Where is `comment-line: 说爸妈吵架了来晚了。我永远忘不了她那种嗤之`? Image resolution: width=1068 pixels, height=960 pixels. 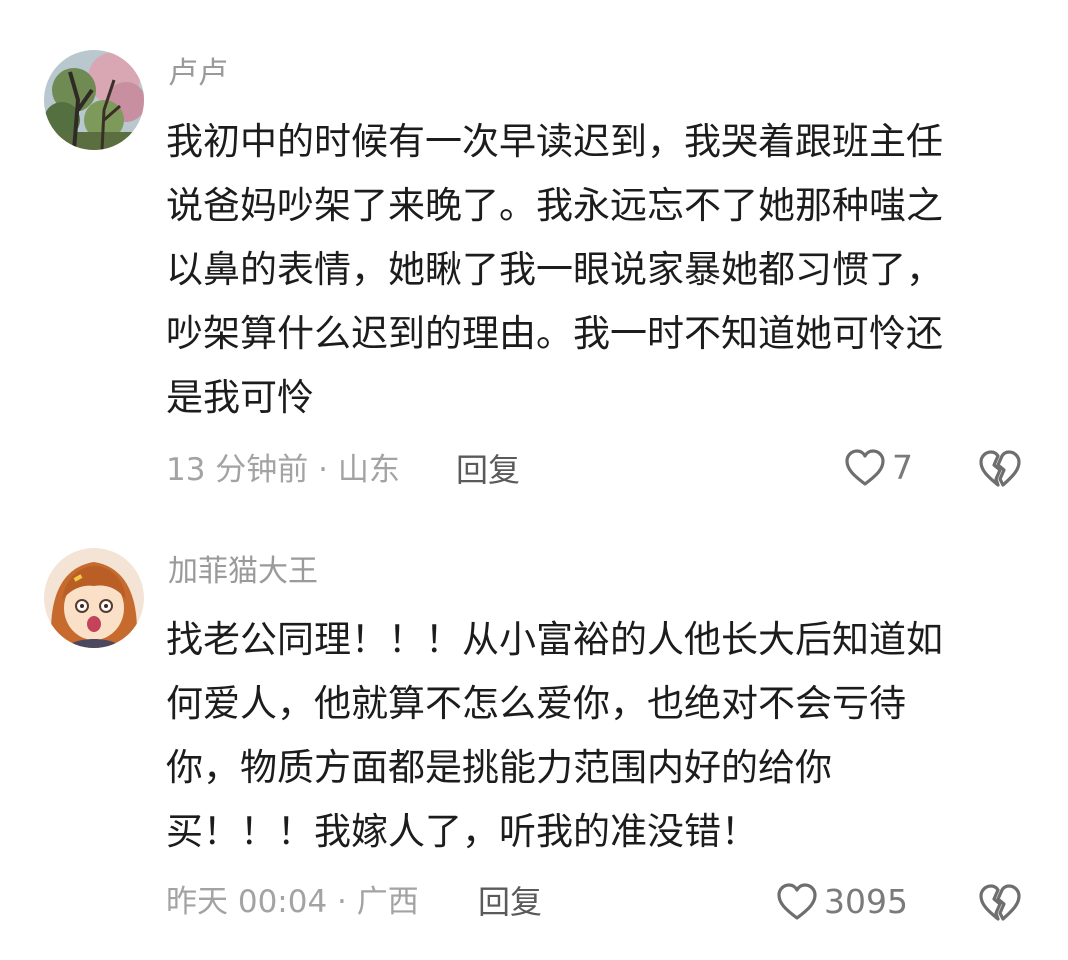
comment-line: 说爸妈吵架了来晚了。我永远忘不了她那种嗤之 is located at coordinates (554, 205).